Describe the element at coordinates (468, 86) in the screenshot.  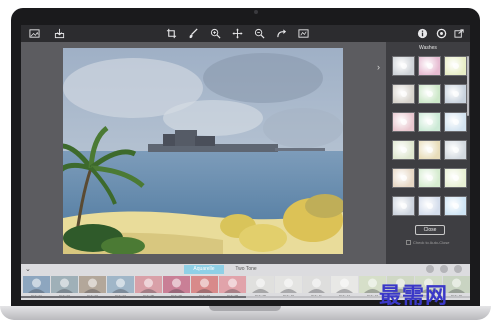
I see `panel-scrollbar` at that location.